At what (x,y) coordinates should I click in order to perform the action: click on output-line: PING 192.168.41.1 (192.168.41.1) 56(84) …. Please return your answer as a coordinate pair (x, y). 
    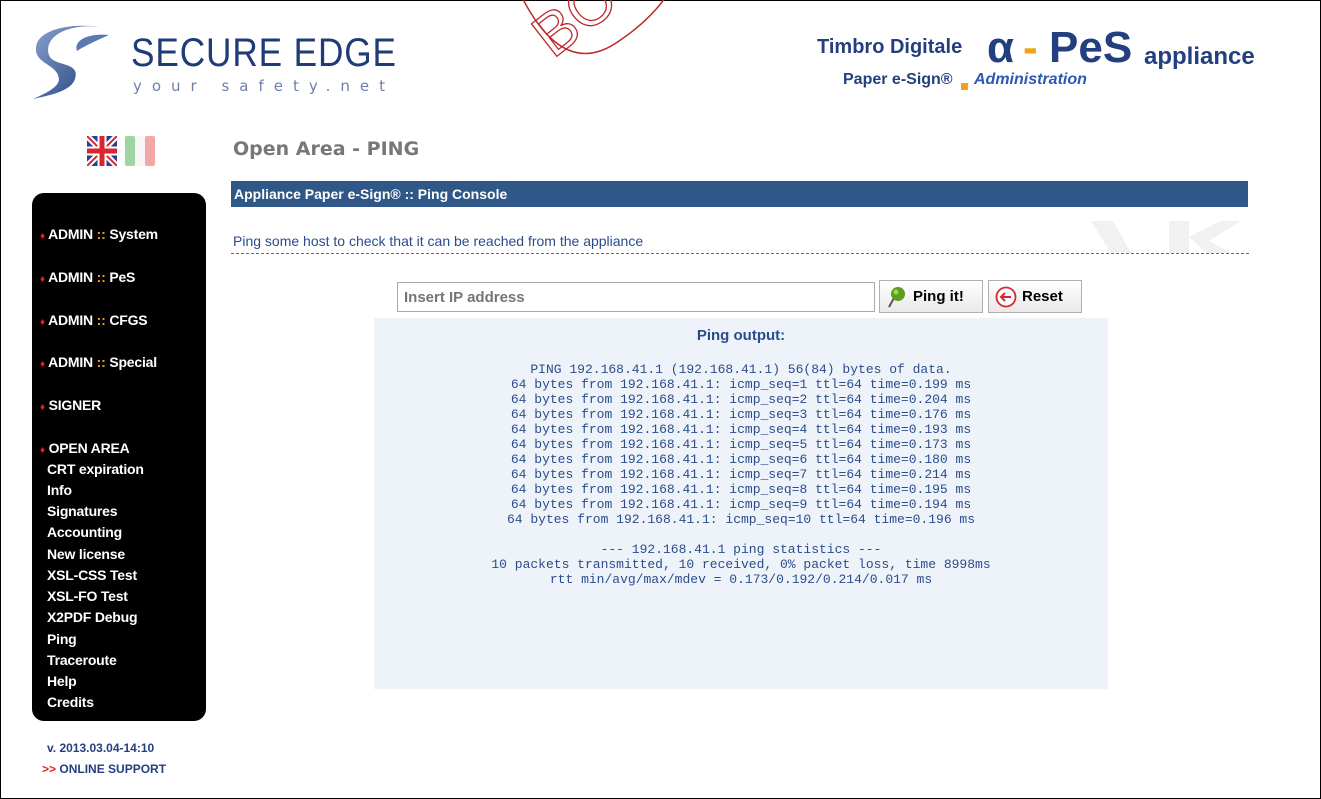
    Looking at the image, I should click on (741, 369).